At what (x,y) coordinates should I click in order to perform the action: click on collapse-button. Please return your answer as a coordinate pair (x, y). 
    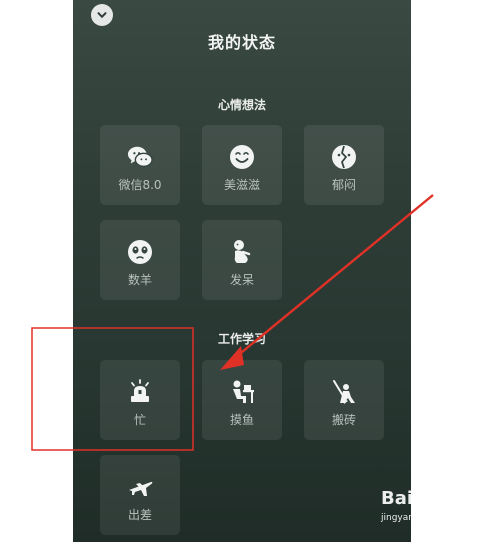
    Looking at the image, I should click on (102, 15).